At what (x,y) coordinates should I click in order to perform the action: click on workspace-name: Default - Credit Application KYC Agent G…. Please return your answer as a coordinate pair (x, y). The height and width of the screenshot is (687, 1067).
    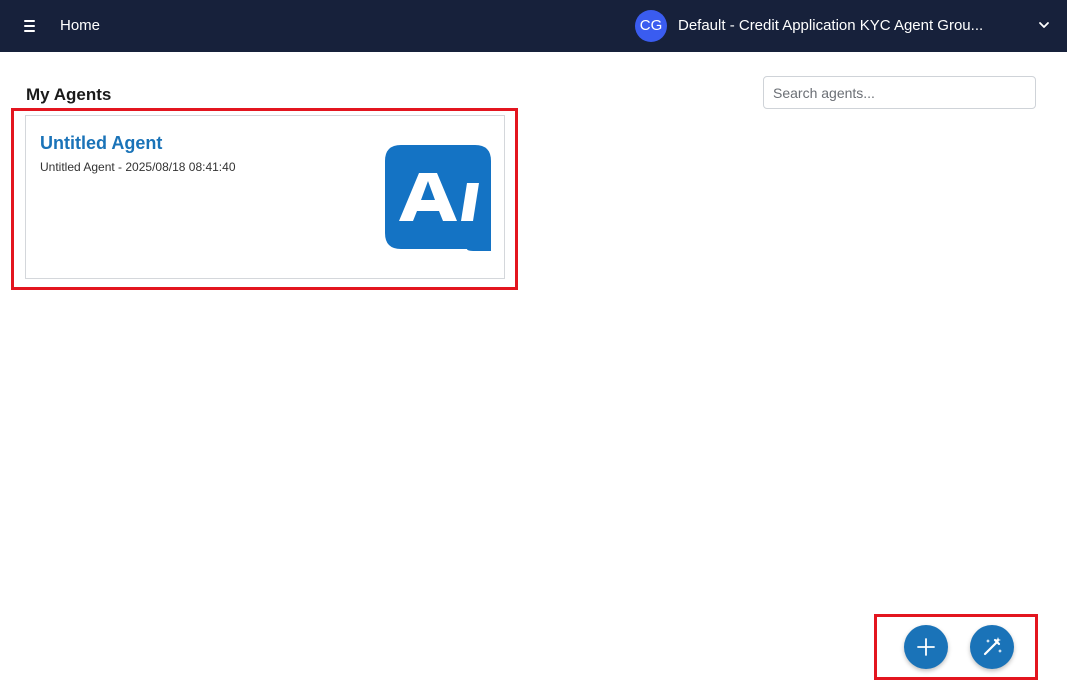
    Looking at the image, I should click on (831, 25).